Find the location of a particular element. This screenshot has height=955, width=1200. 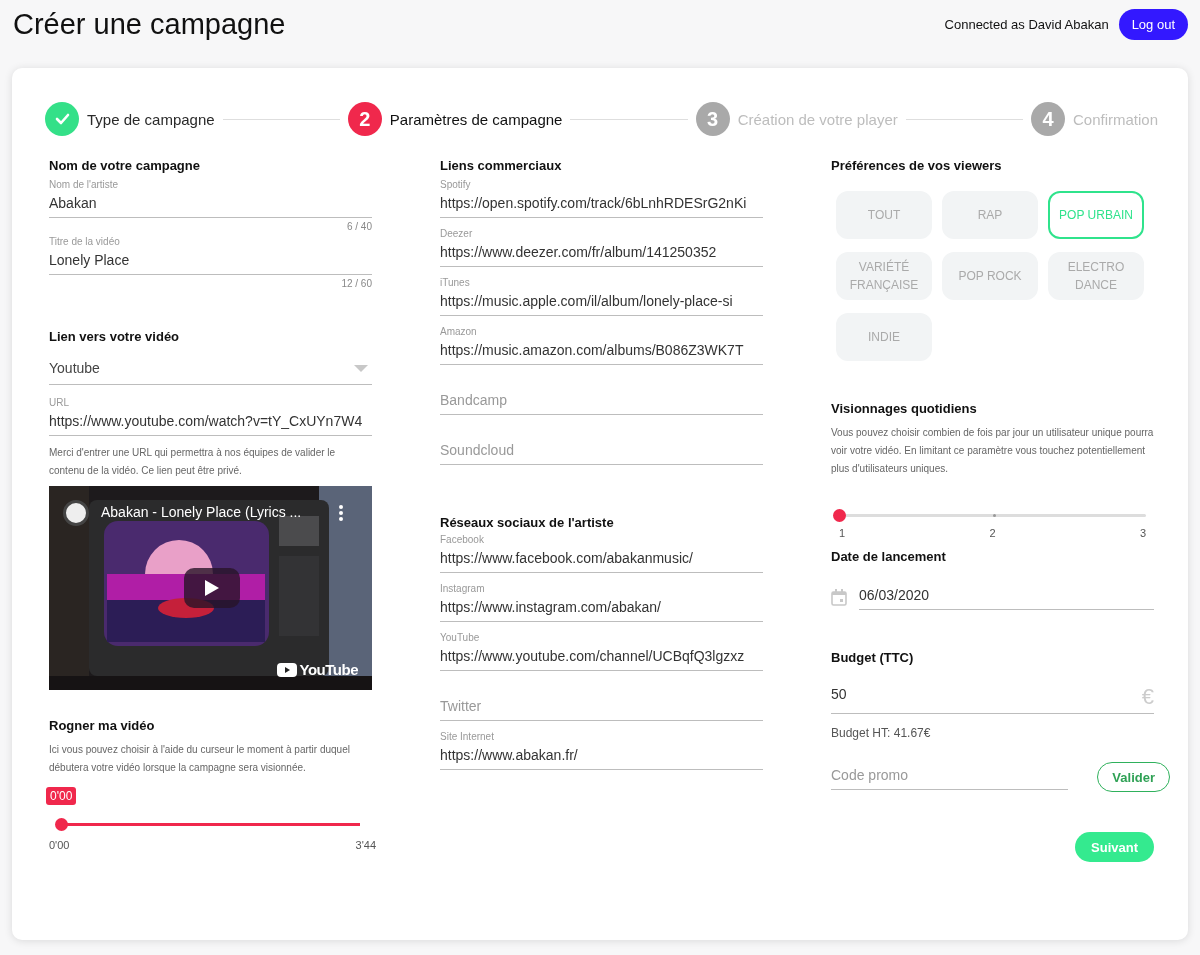

field-label: Amazon is located at coordinates (459, 331).